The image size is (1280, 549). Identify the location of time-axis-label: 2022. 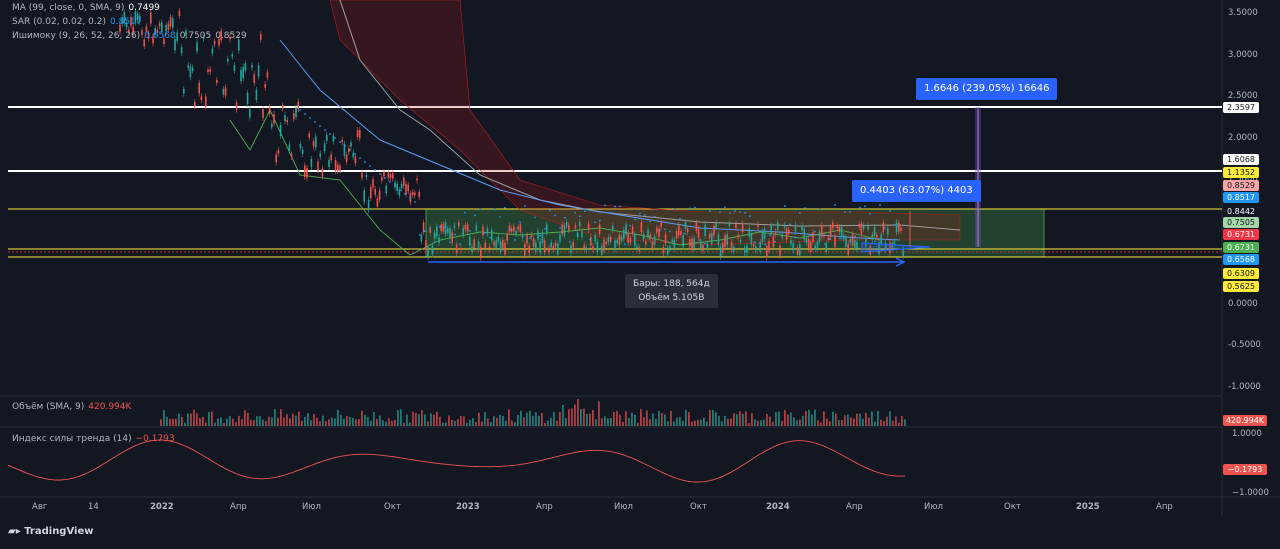
(162, 507).